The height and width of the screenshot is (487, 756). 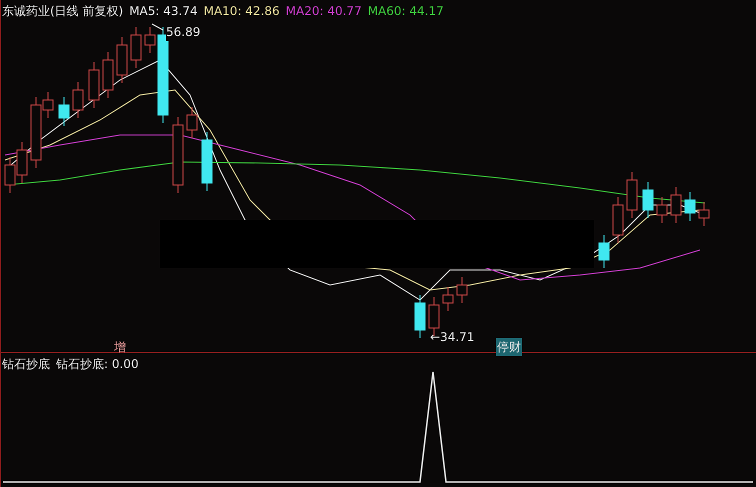 What do you see at coordinates (324, 11) in the screenshot?
I see `indicator-value: MA20: 40.77` at bounding box center [324, 11].